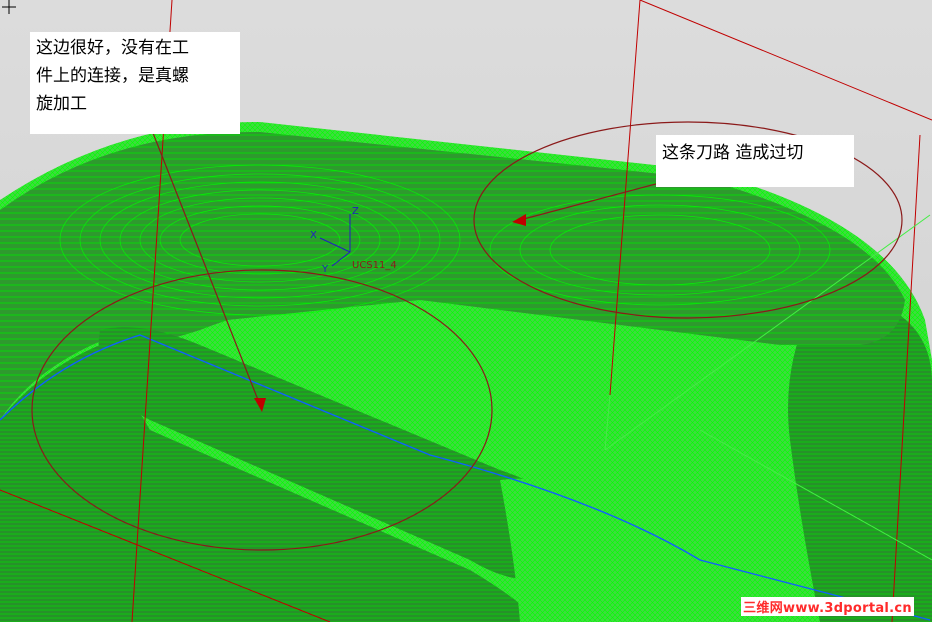 Image resolution: width=932 pixels, height=622 pixels. I want to click on site-watermark: 三维网www.3dportal.cn, so click(827, 606).